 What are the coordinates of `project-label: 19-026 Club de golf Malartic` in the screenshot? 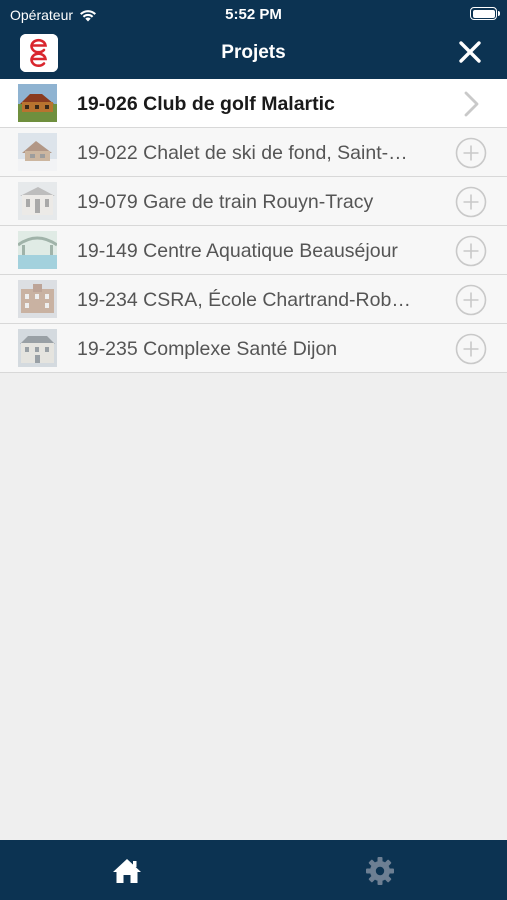 It's located at (206, 104).